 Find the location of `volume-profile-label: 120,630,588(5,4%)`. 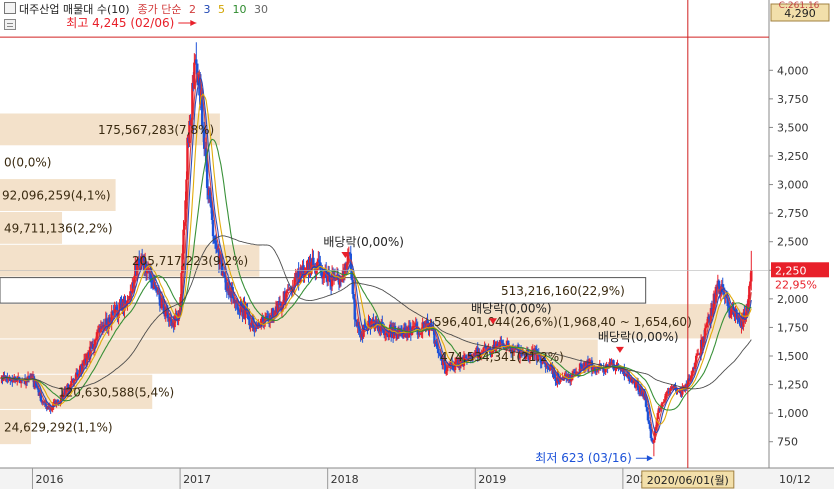

volume-profile-label: 120,630,588(5,4%) is located at coordinates (116, 392).